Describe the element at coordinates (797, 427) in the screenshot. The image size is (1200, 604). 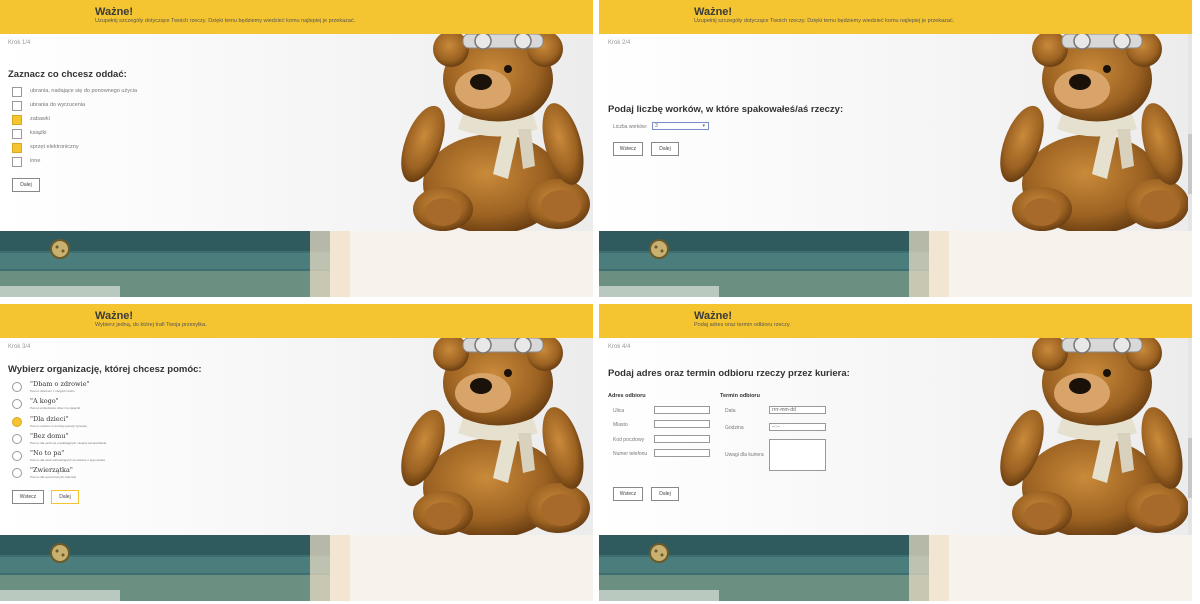
I see `hour-input: --:--` at that location.